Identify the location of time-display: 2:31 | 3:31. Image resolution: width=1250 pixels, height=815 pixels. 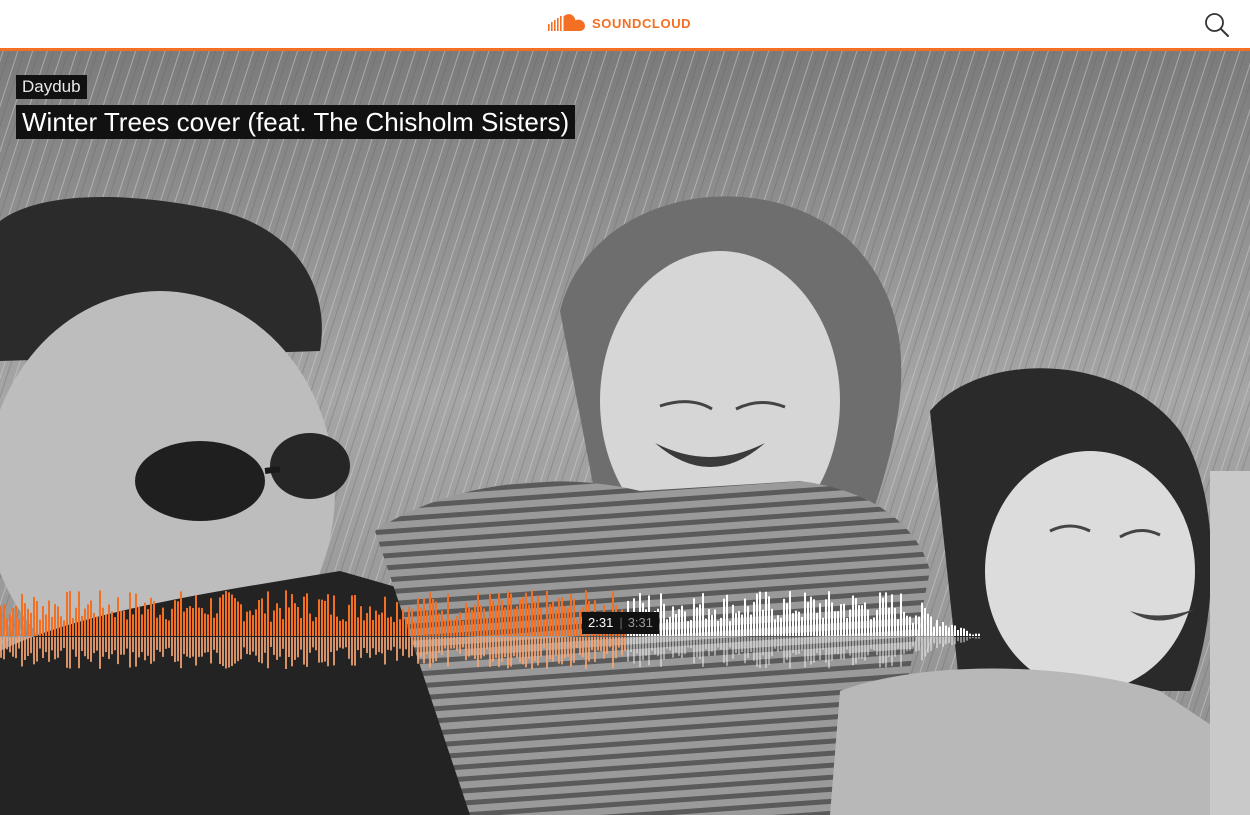
(621, 623).